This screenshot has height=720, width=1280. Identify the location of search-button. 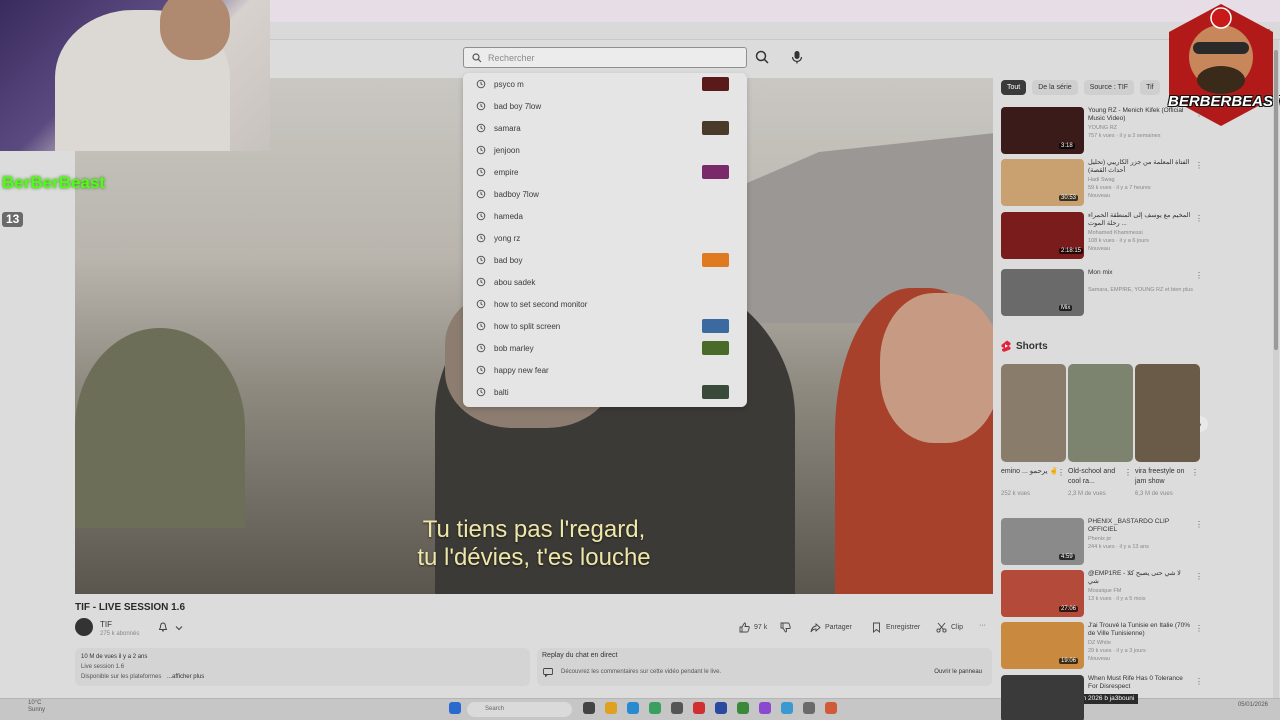
(762, 57).